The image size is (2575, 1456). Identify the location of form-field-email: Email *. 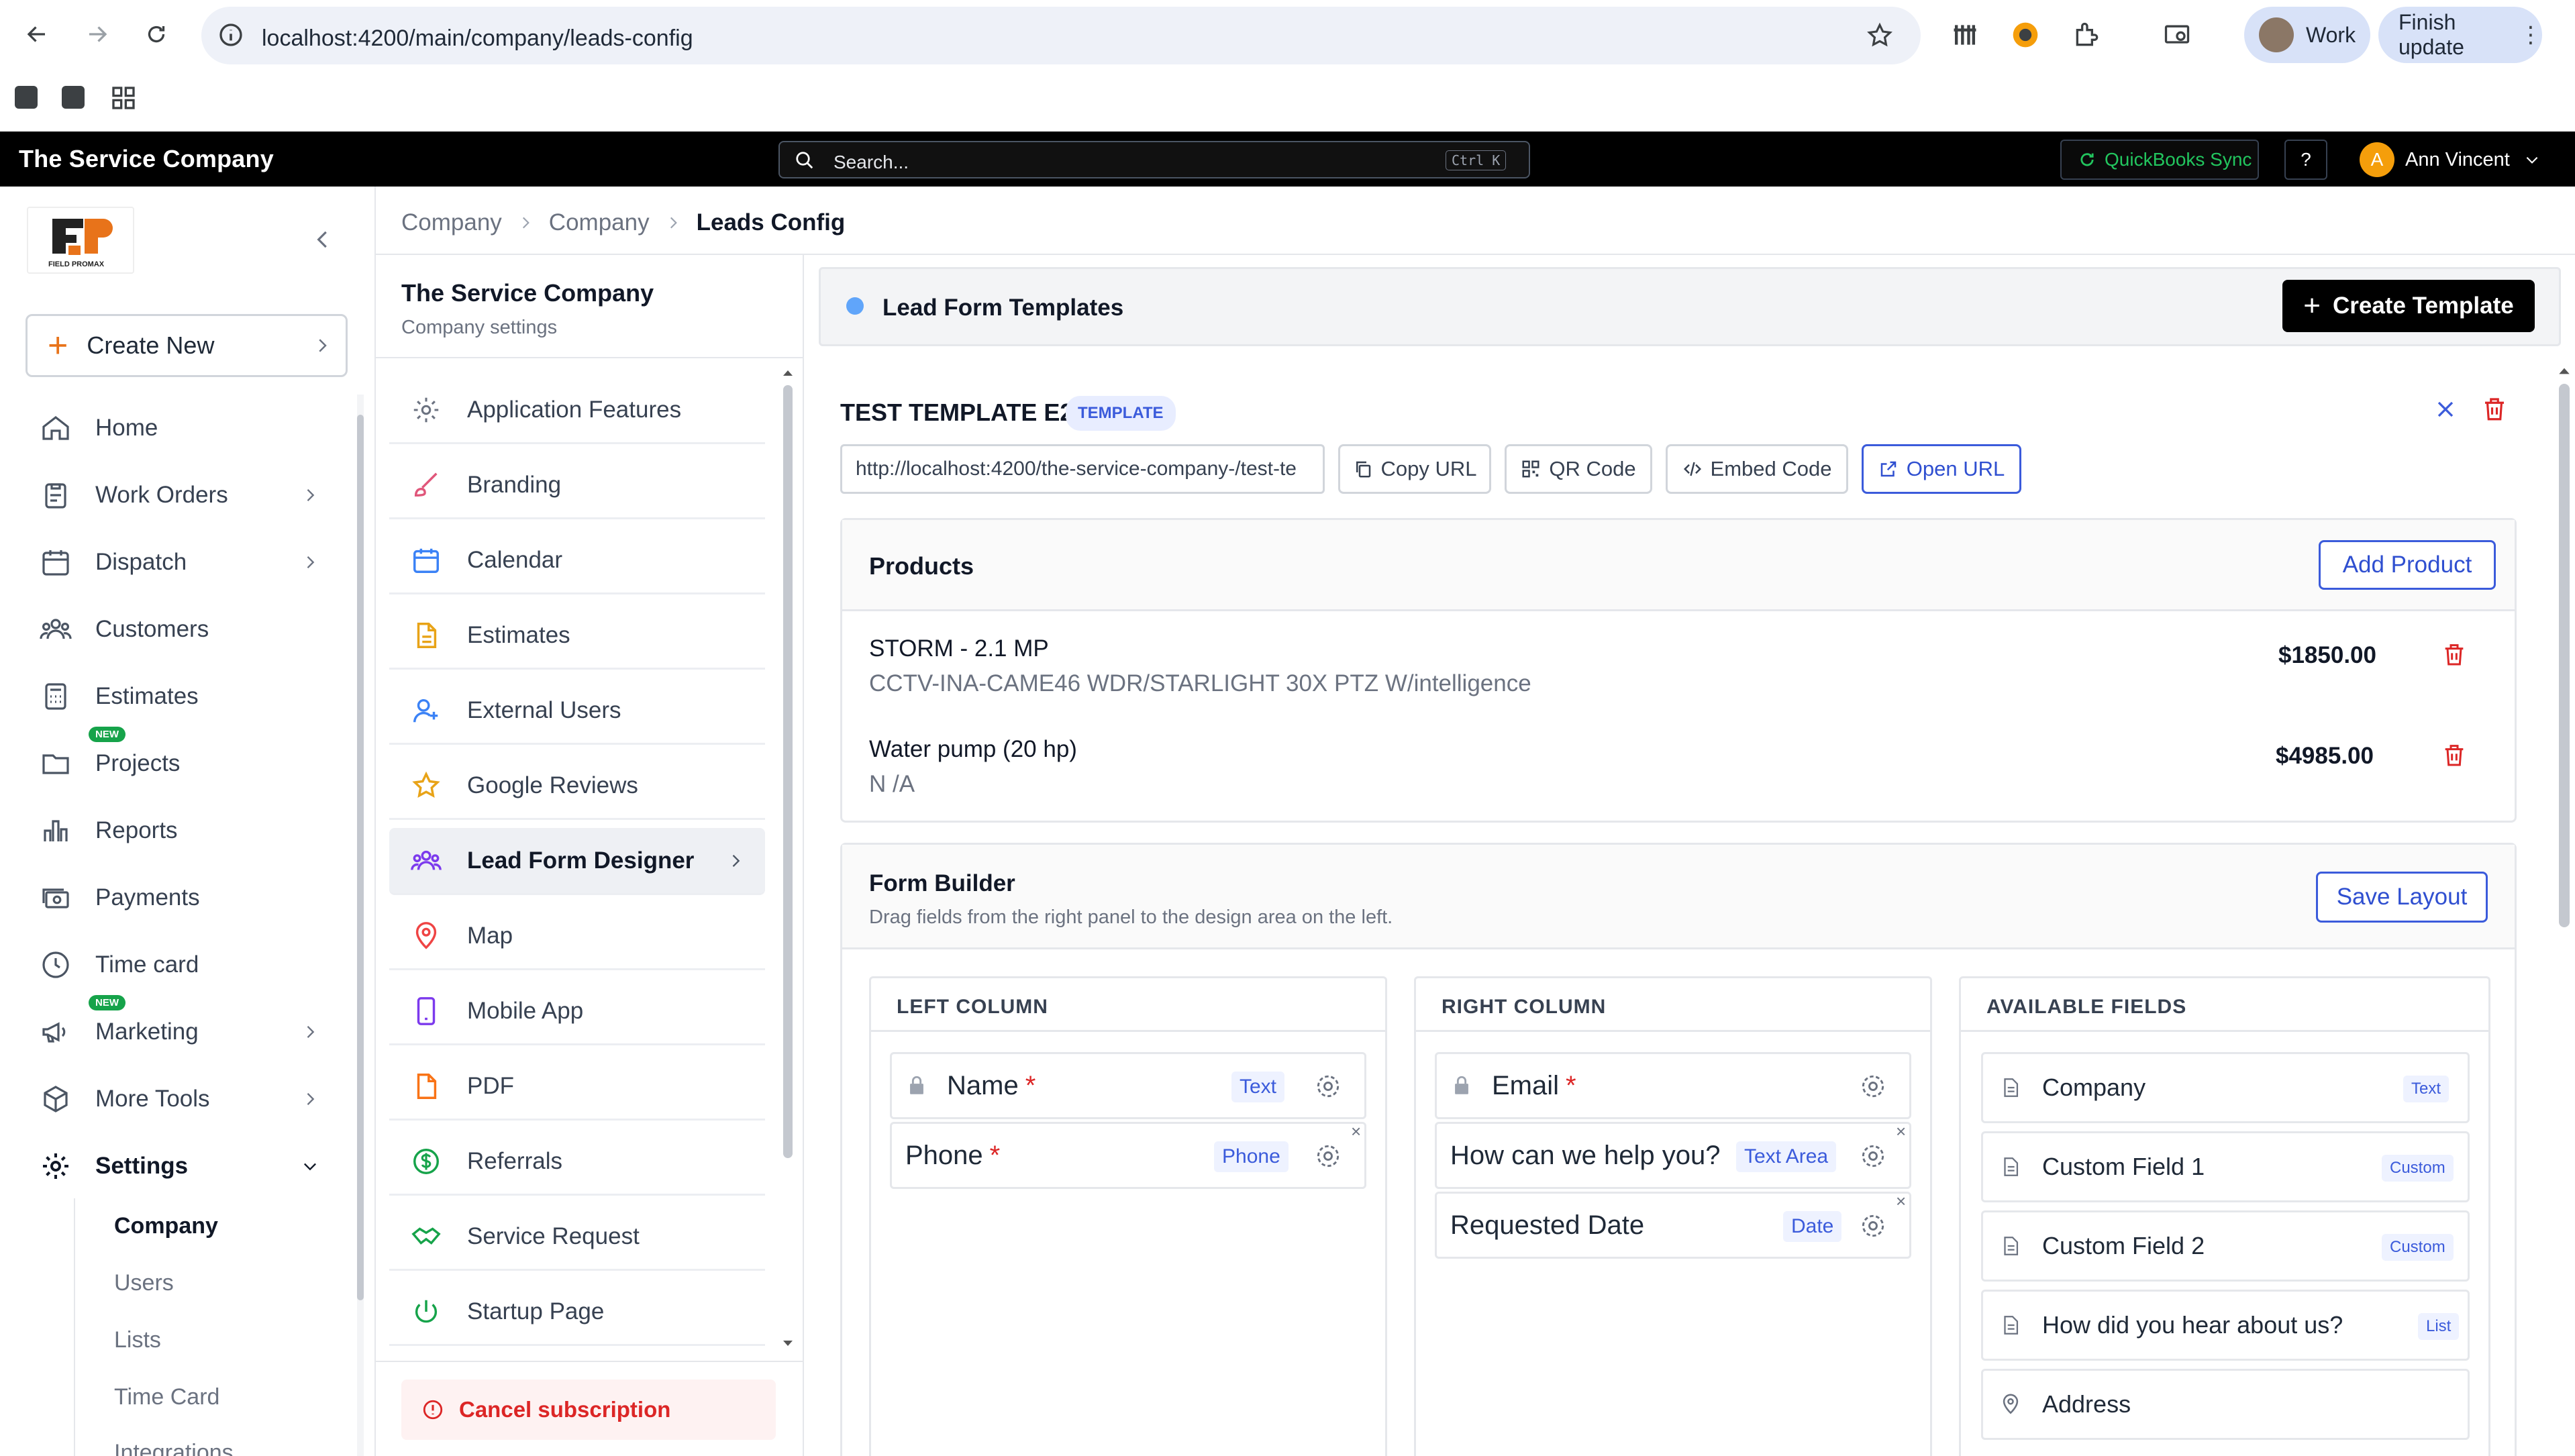
(1673, 1085).